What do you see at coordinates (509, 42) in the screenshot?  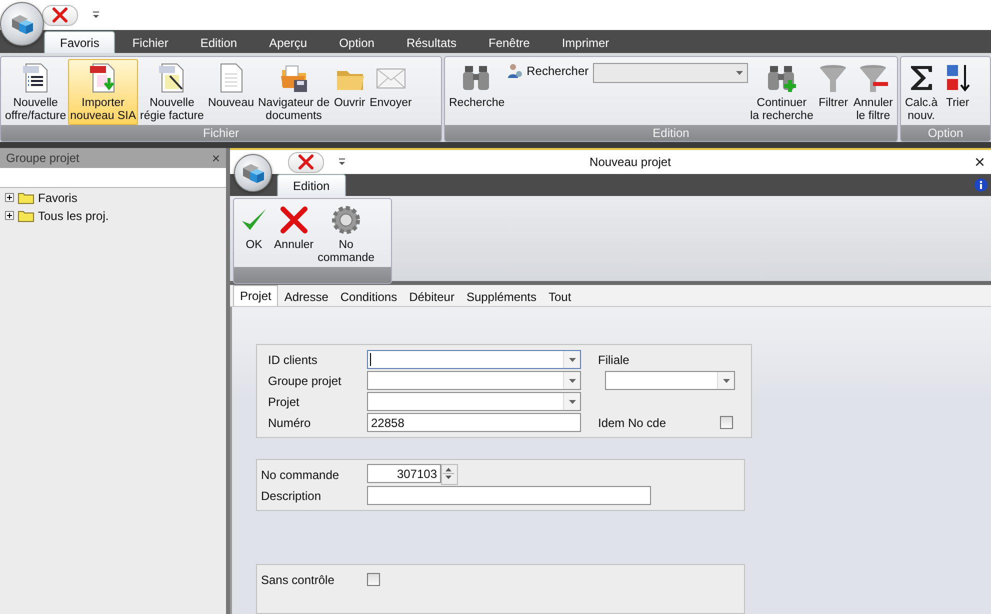 I see `ribbon-tab: Fenêtre` at bounding box center [509, 42].